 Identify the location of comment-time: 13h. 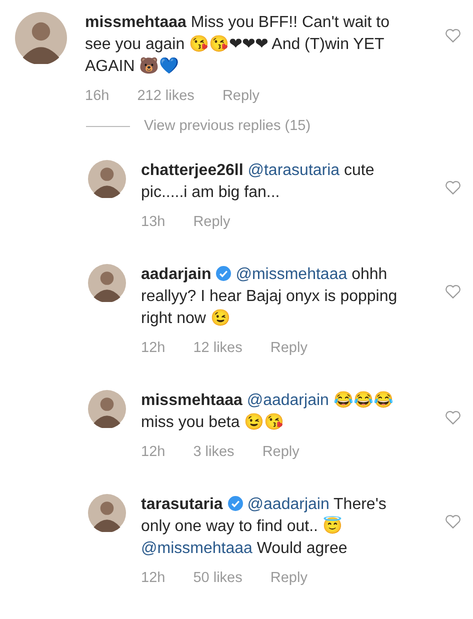
(153, 222).